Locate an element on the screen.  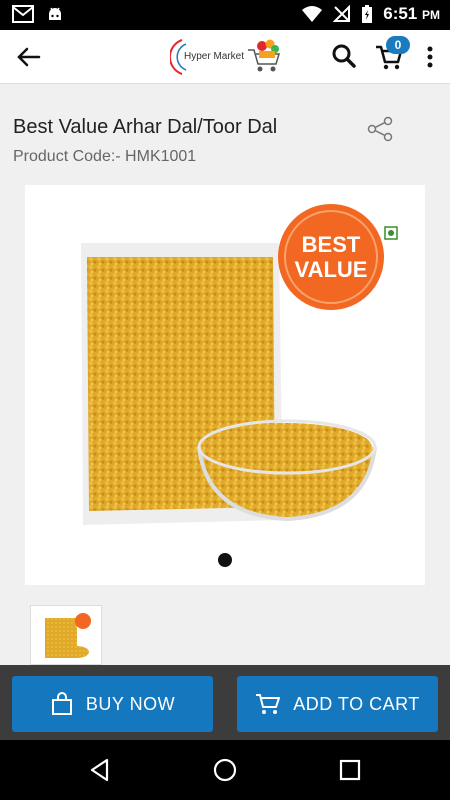
product-thumbnail is located at coordinates (66, 635).